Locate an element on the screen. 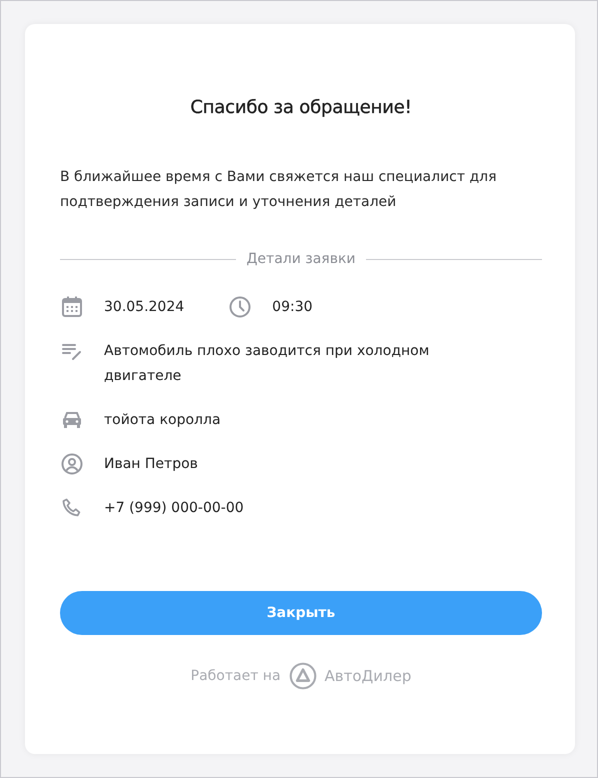  brand-name: АвтоДилер is located at coordinates (368, 676).